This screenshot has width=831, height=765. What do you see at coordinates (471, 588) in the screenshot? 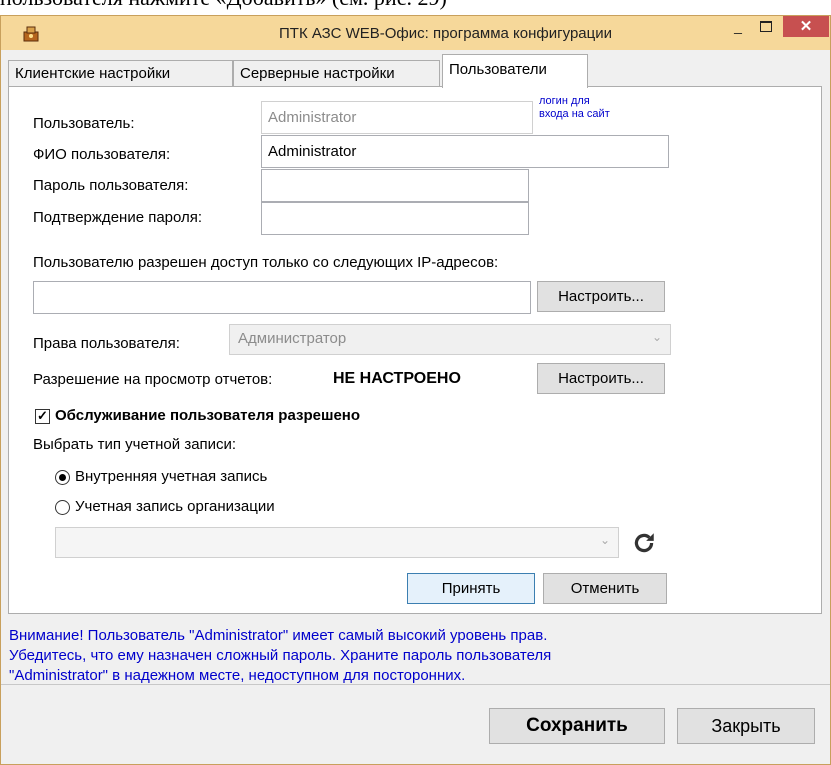
I see `accept-button: Принять` at bounding box center [471, 588].